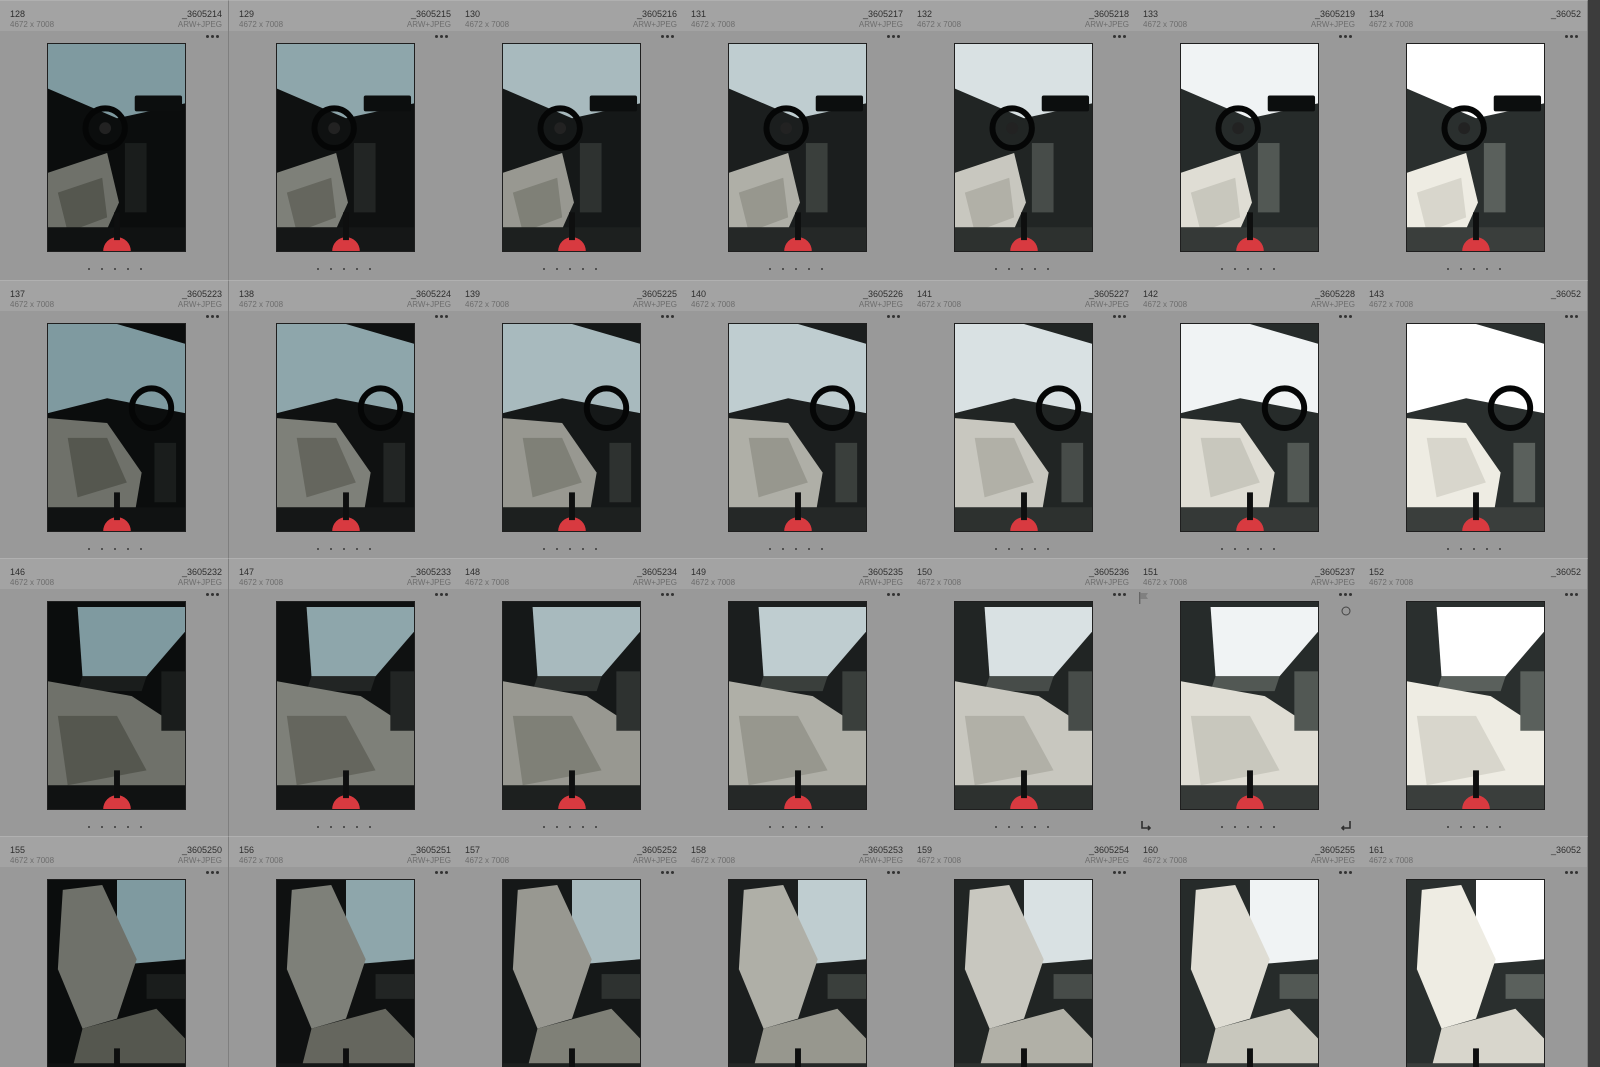  Describe the element at coordinates (114, 420) in the screenshot. I see `thumbnail-cell: 137 4672 x 7008 _3605223 ARW+JPEG` at that location.